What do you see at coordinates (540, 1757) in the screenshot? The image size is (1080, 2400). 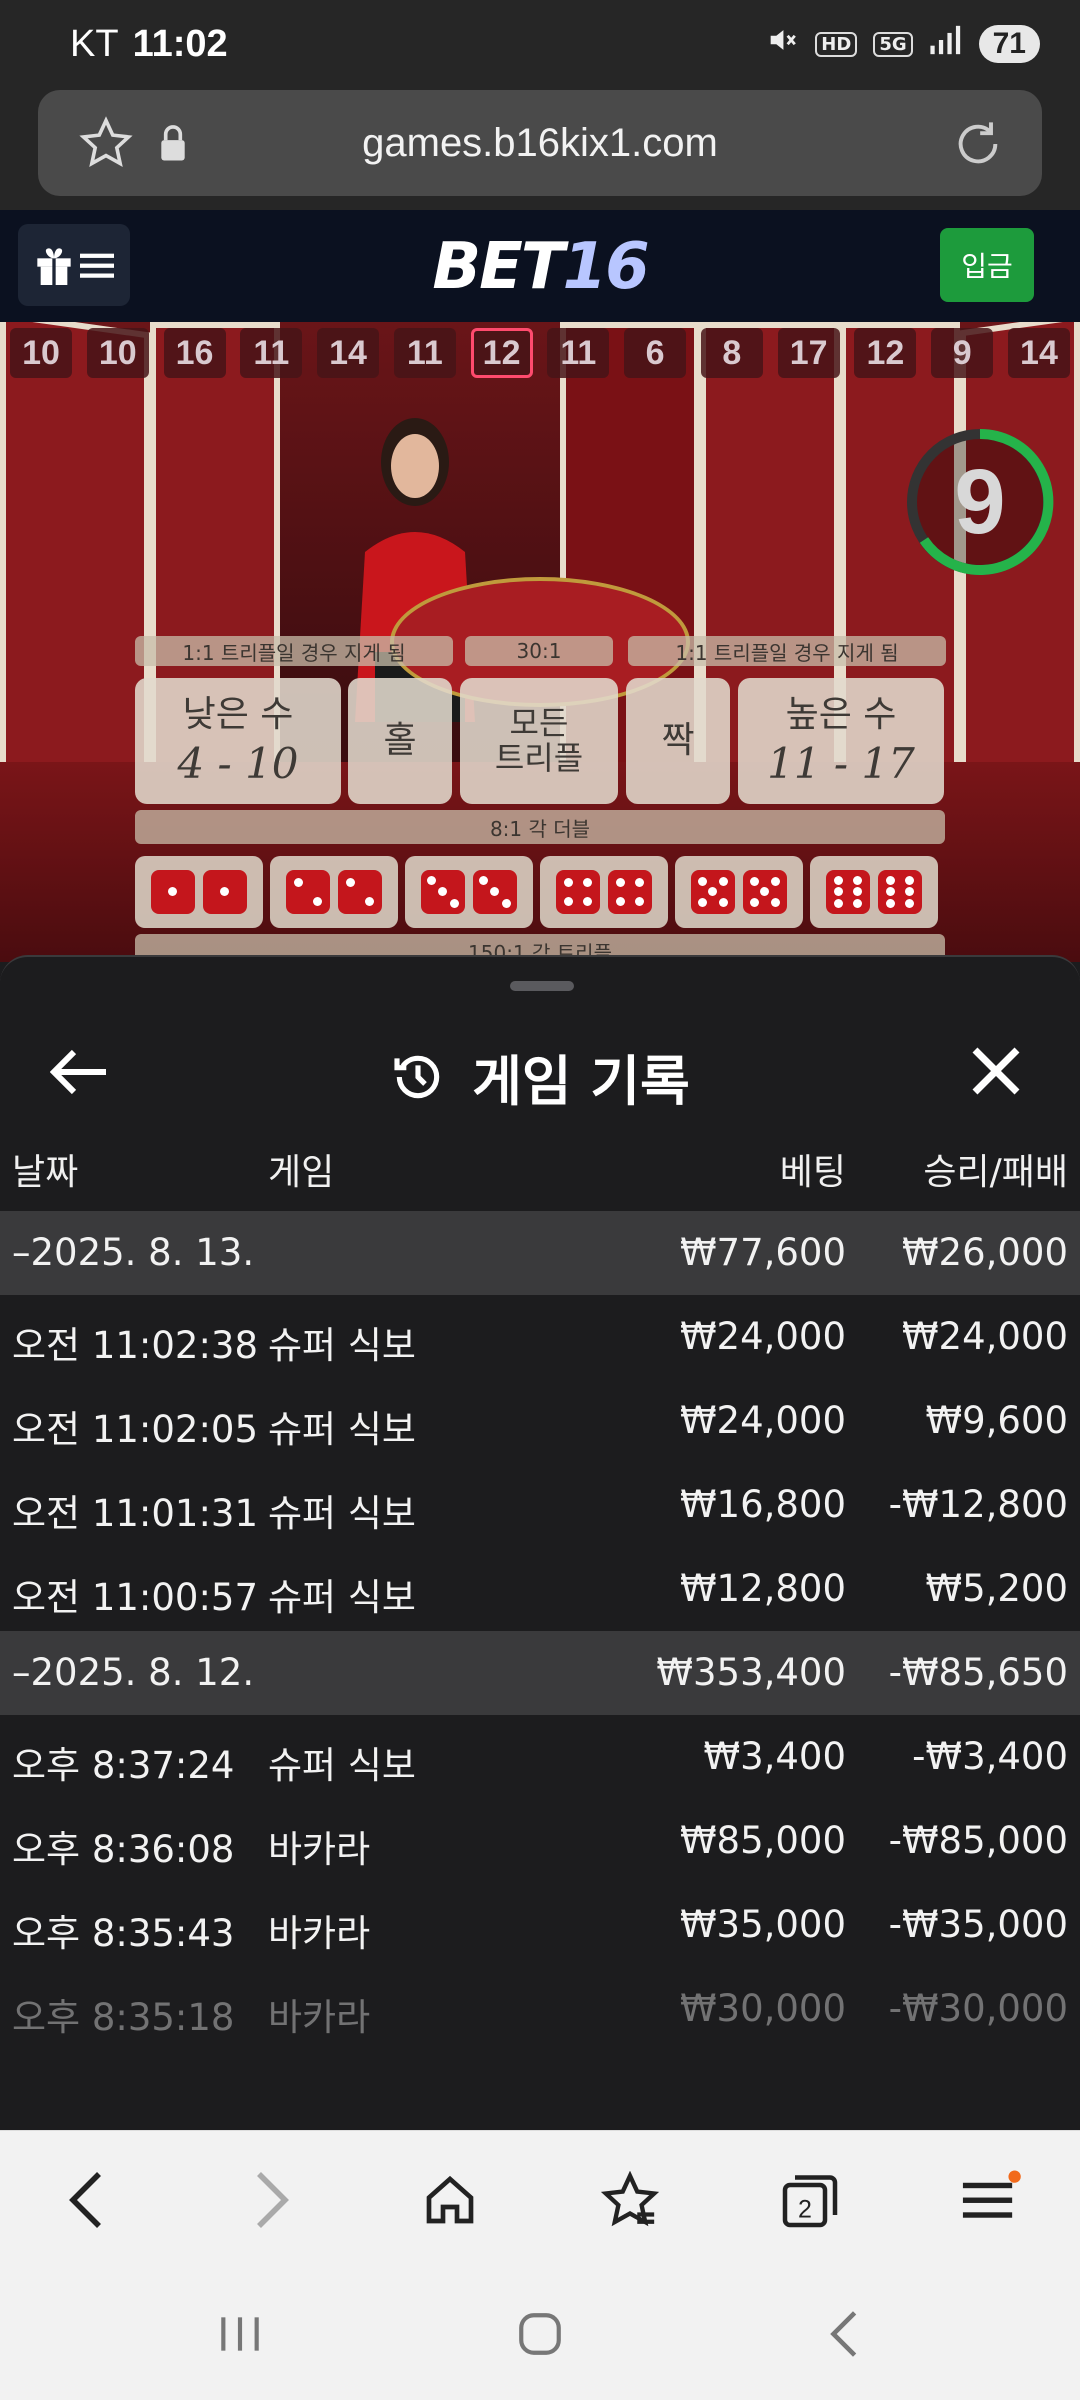 I see `table-row: 오후 8:37:24 슈퍼 식보 ₩3,400 -₩3,400` at bounding box center [540, 1757].